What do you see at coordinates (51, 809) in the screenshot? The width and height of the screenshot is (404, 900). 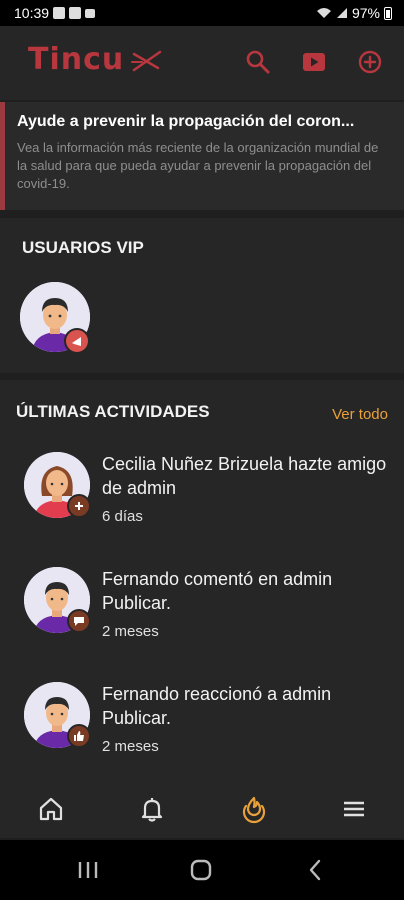 I see `home-icon` at bounding box center [51, 809].